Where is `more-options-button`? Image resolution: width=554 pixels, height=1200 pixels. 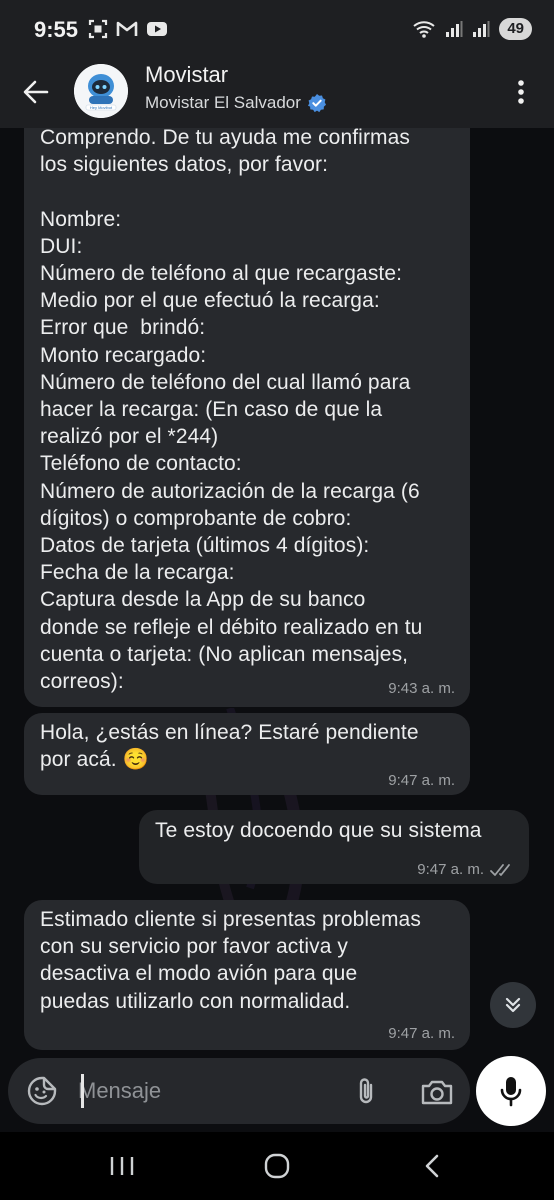
more-options-button is located at coordinates (521, 92).